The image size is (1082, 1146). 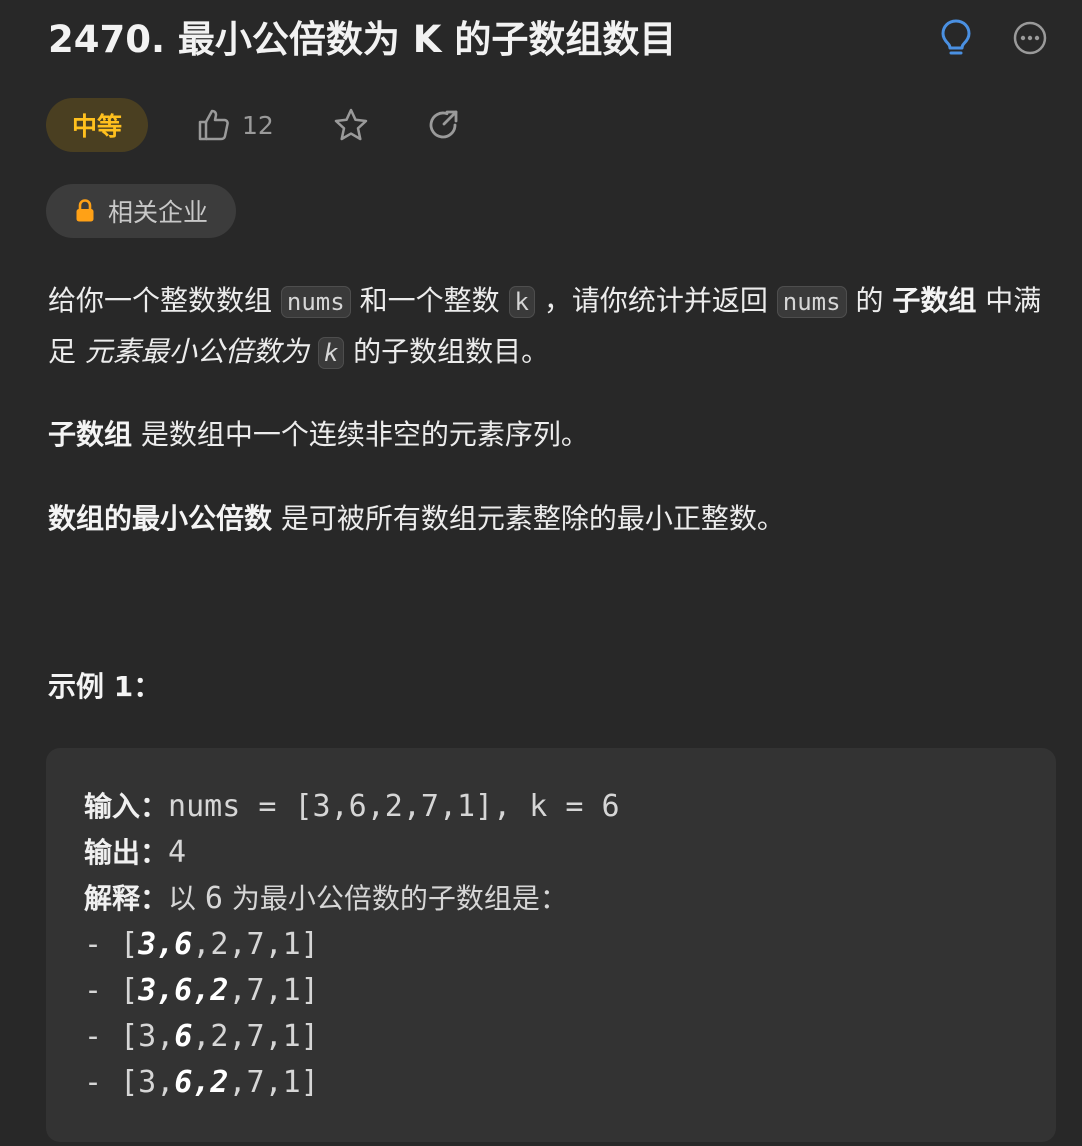 I want to click on explain-number: 6, so click(x=213, y=898).